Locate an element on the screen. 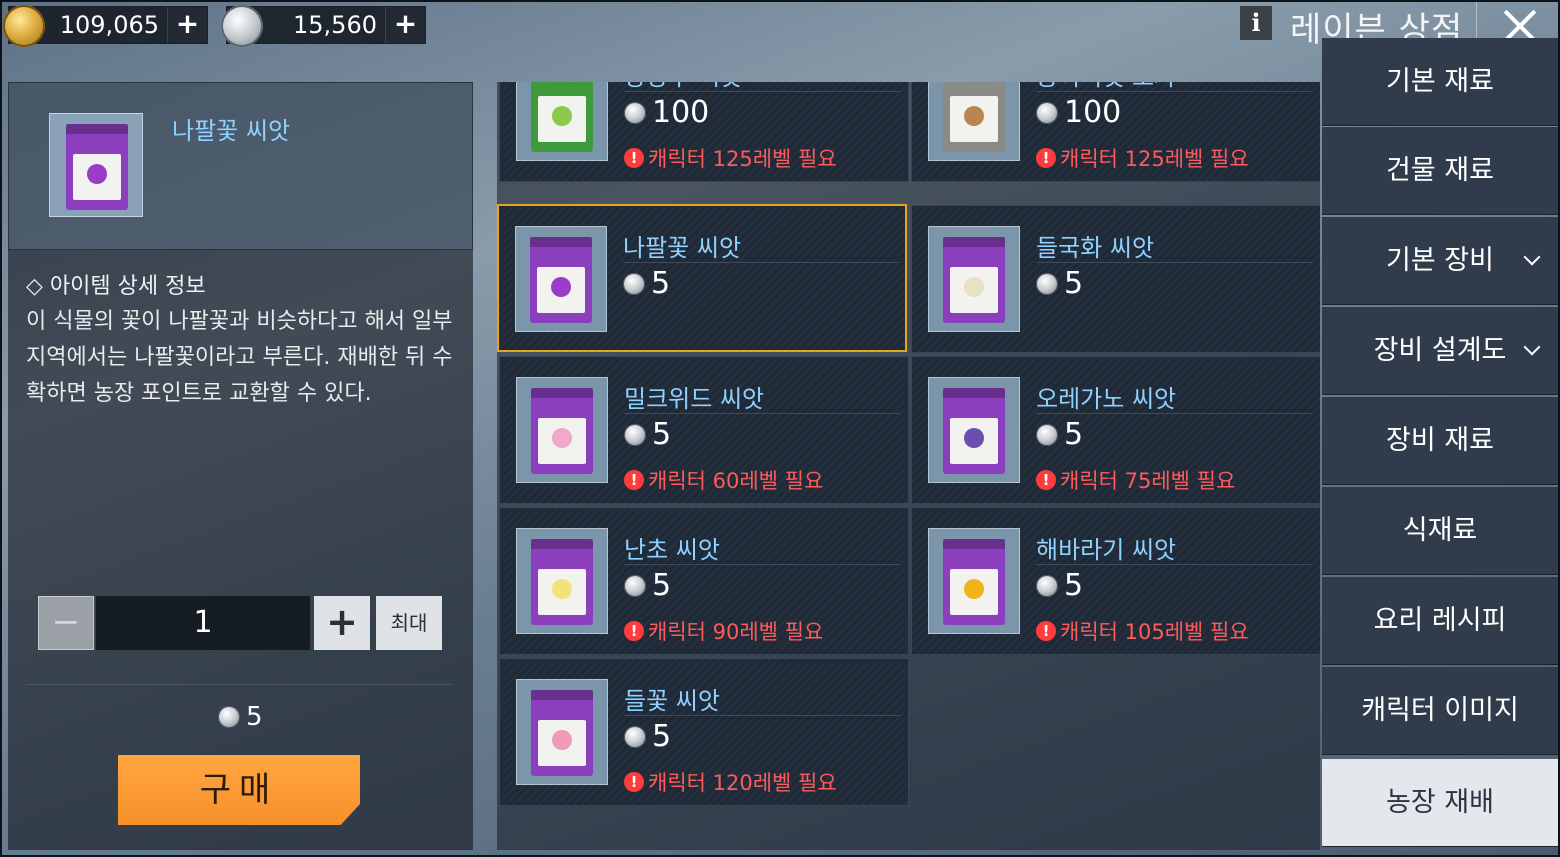 The image size is (1560, 857). category-basic-material: 기본 재료 is located at coordinates (1440, 82).